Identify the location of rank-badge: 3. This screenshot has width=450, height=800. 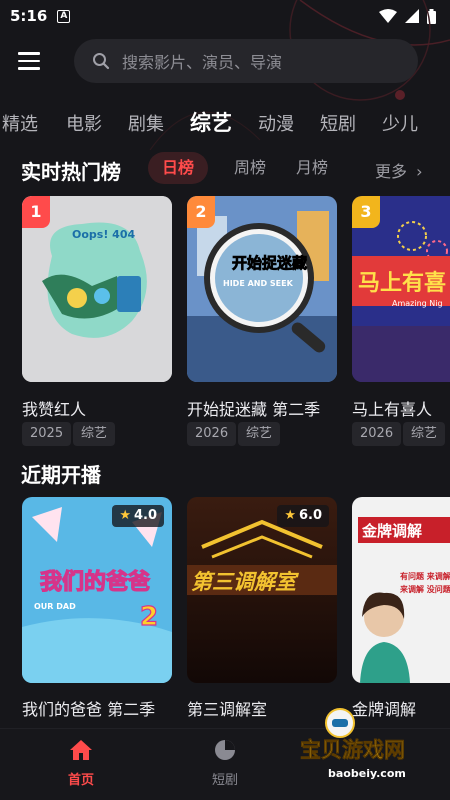
(366, 212).